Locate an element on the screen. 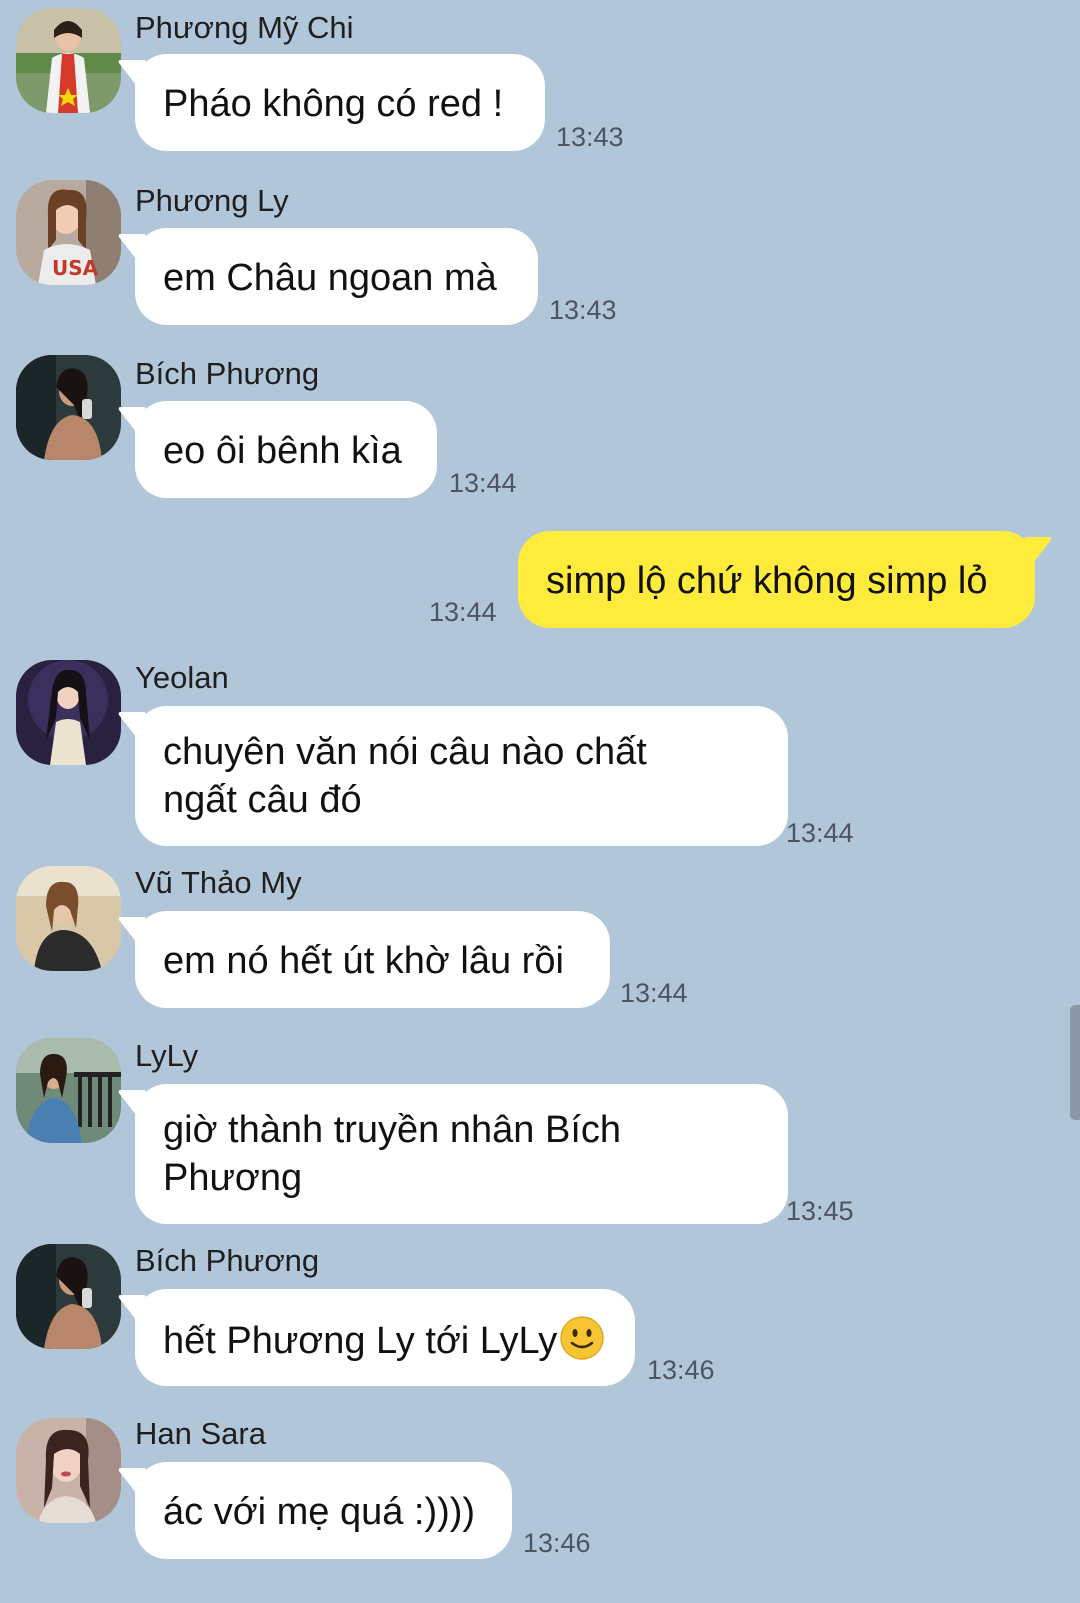 The height and width of the screenshot is (1603, 1080). message-bubble: hết Phương Ly tới LyLy is located at coordinates (385, 1337).